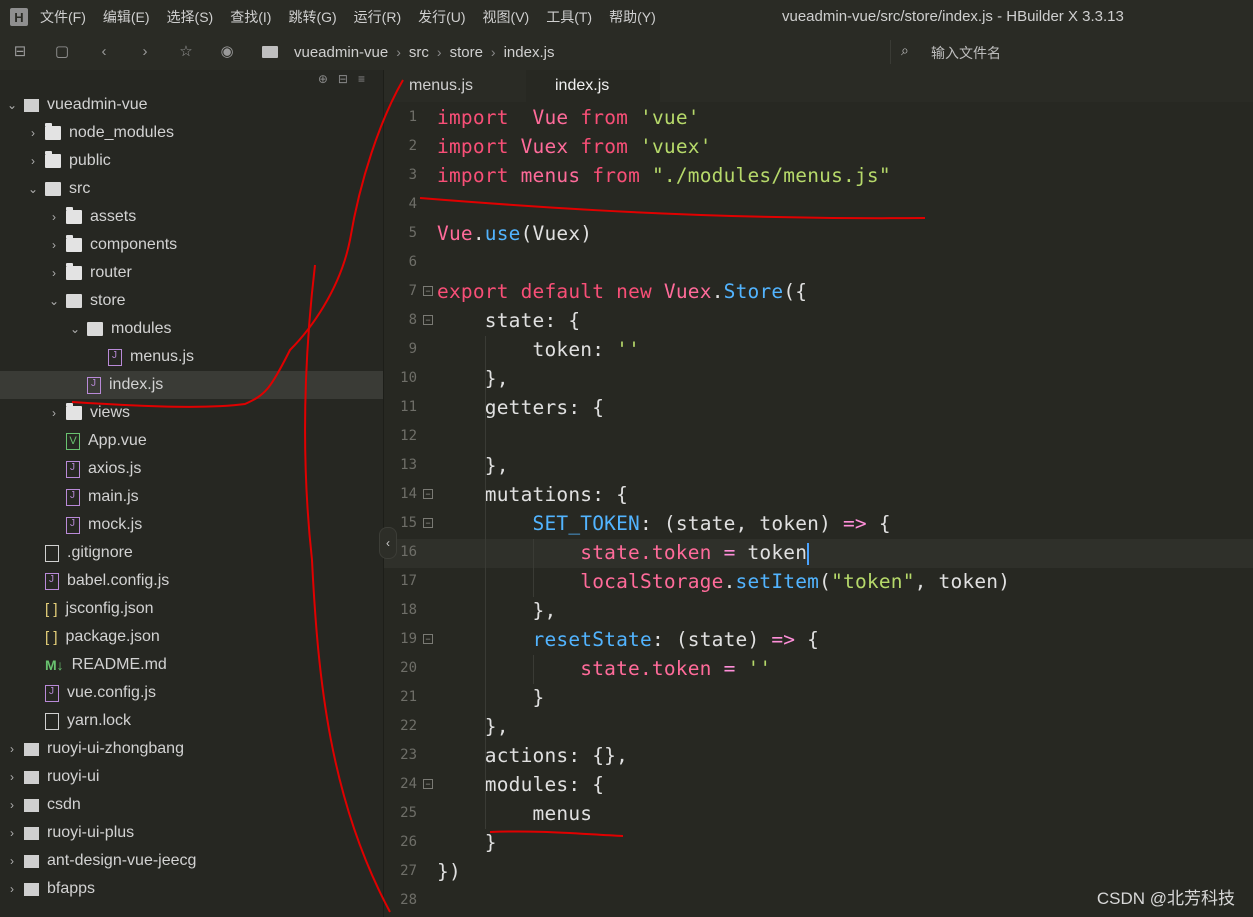  I want to click on js-icon, so click(115, 357).